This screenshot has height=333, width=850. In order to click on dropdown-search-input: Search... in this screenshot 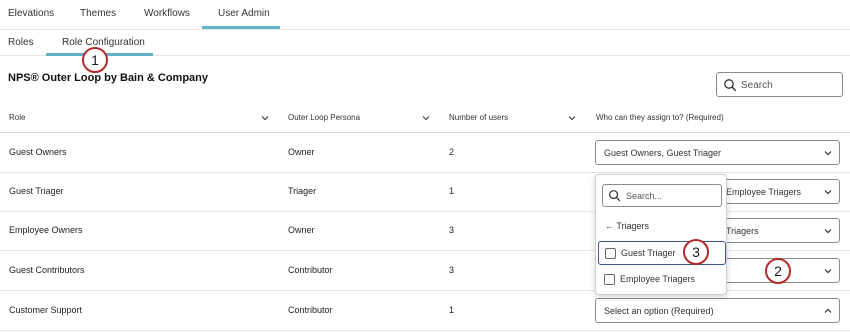, I will do `click(662, 195)`.